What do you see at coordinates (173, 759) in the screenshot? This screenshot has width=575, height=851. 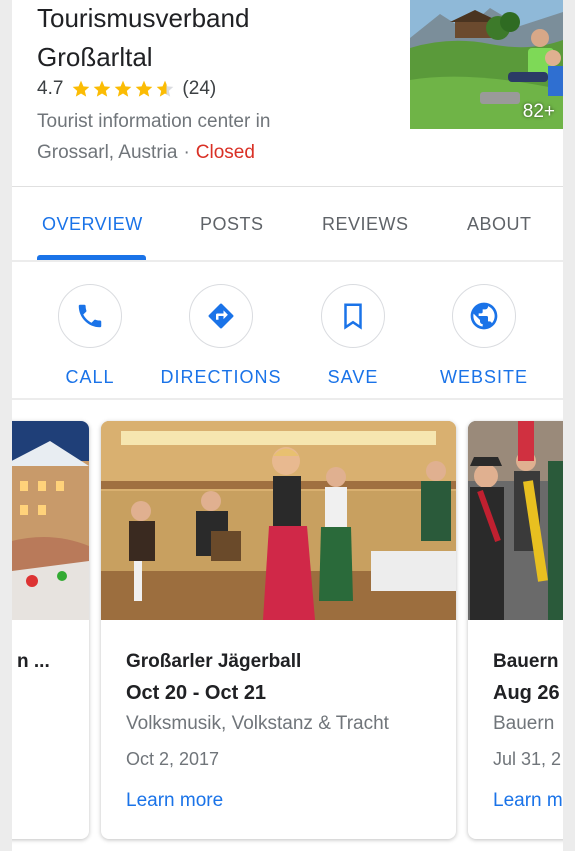 I see `event-posted-date: Oct 2, 2017` at bounding box center [173, 759].